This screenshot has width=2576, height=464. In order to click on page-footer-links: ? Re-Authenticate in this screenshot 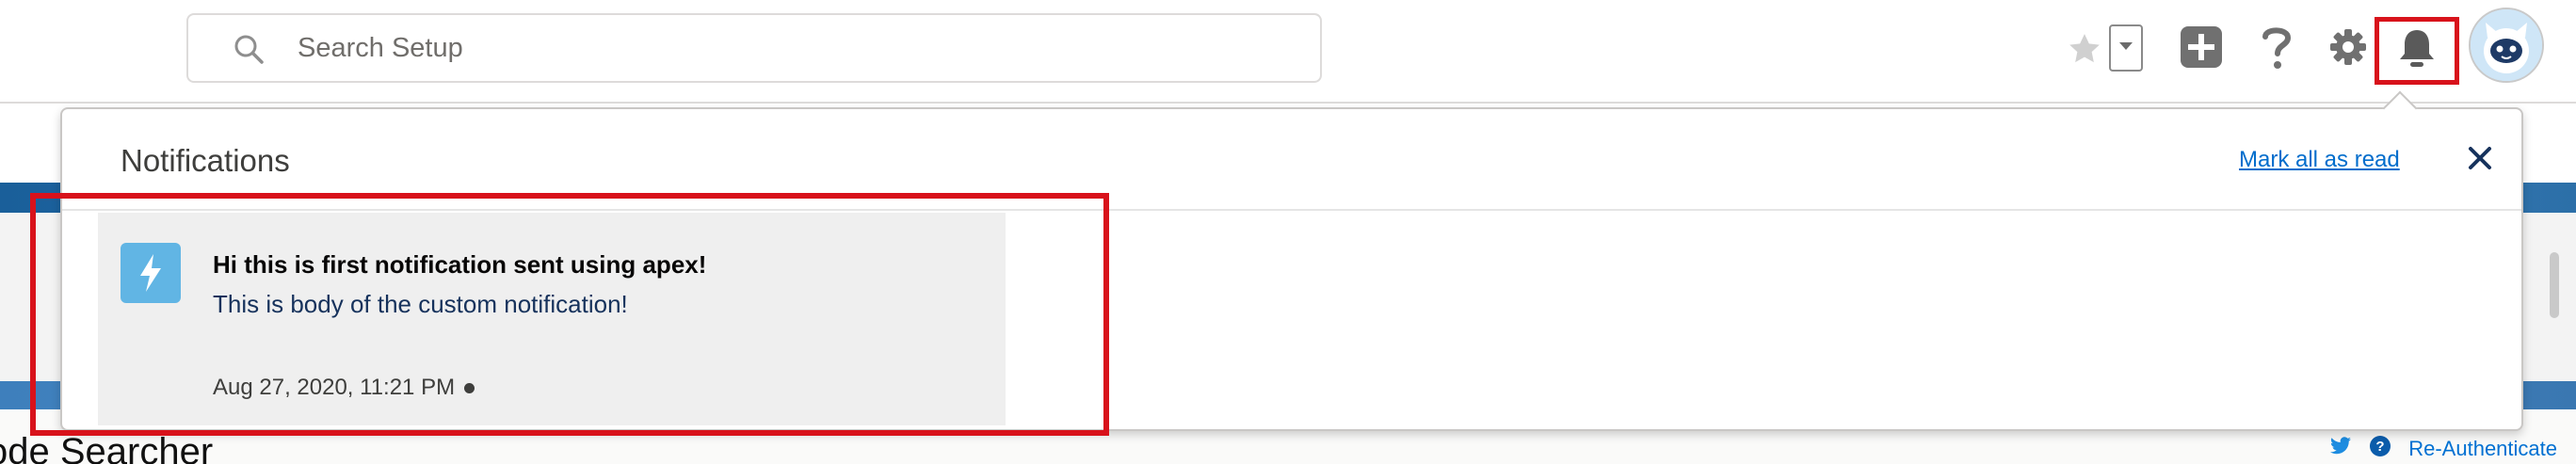, I will do `click(2443, 448)`.